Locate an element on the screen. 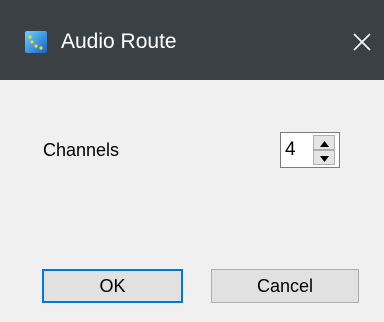  close-icon is located at coordinates (362, 42).